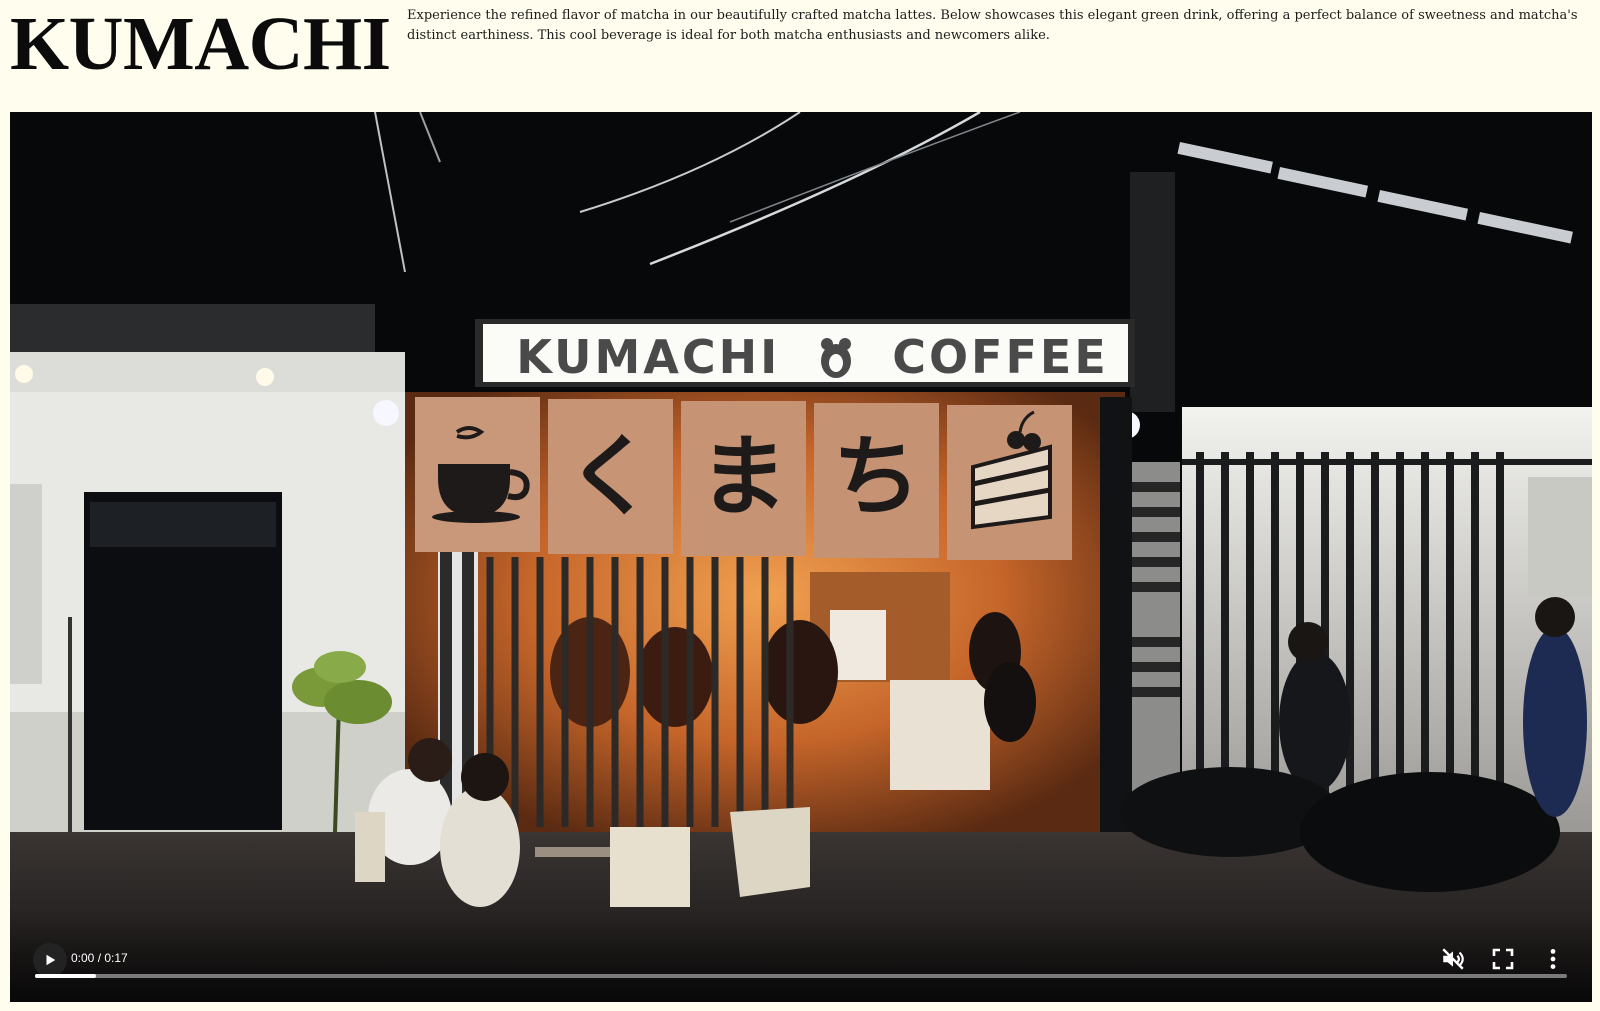  I want to click on mute-button, so click(1453, 959).